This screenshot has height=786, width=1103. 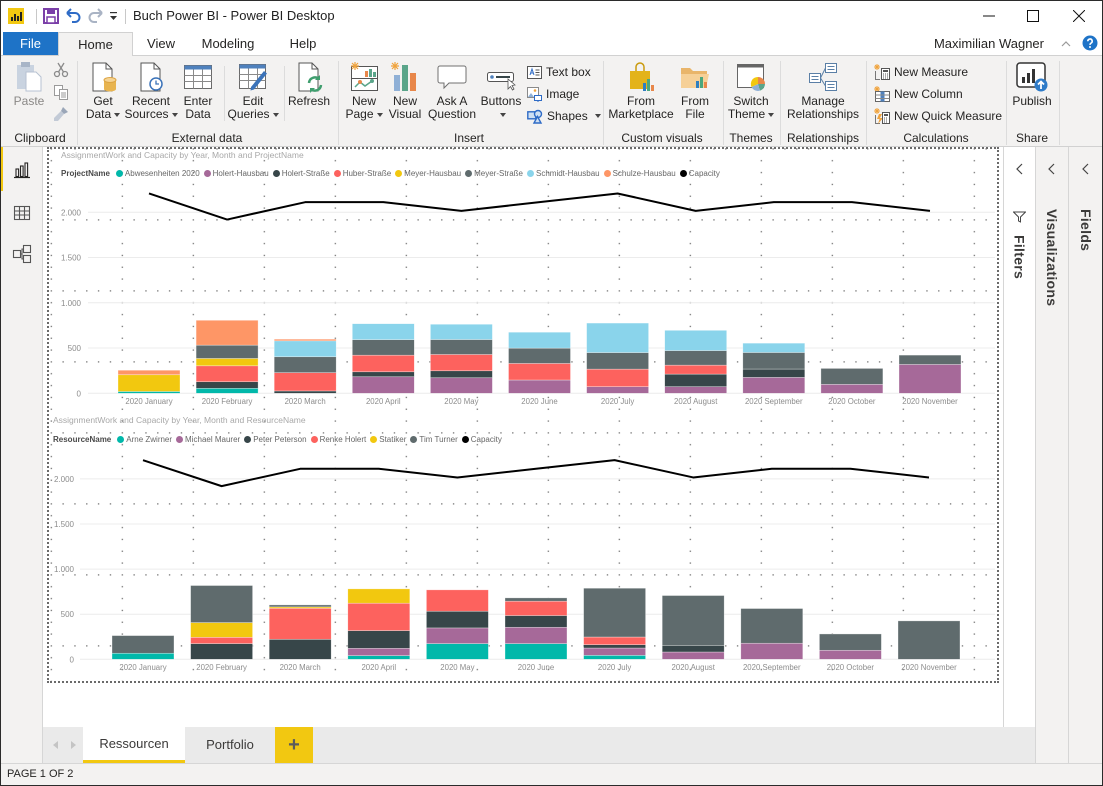 What do you see at coordinates (22, 213) in the screenshot?
I see `data-view-icon` at bounding box center [22, 213].